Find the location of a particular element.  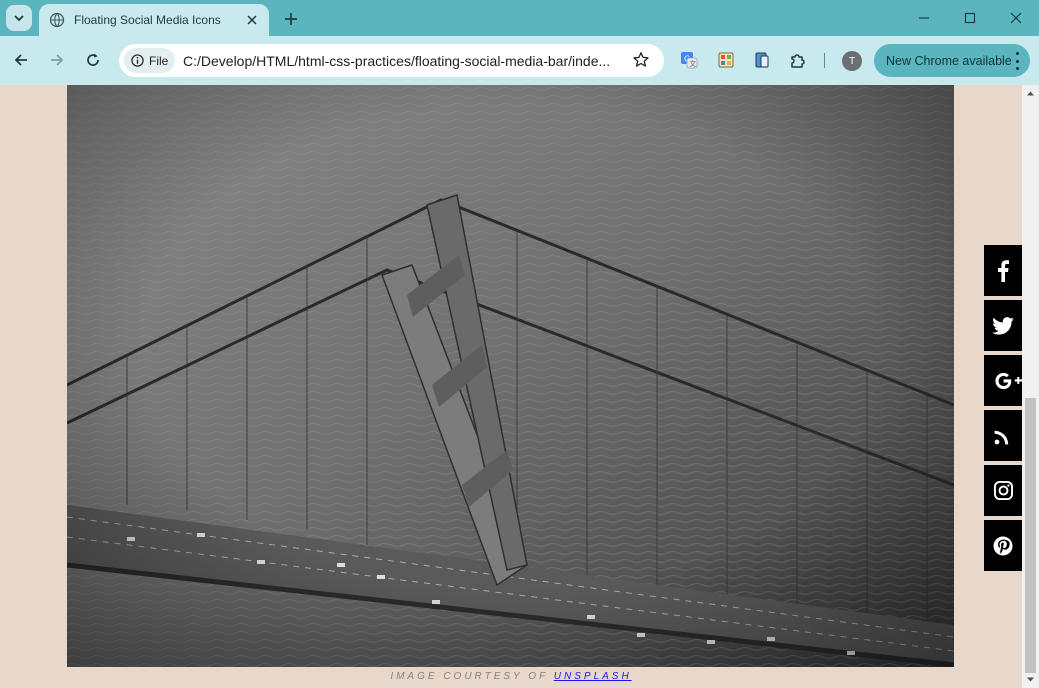

browser-title-bar: Floating Social Media Icons is located at coordinates (519, 18).